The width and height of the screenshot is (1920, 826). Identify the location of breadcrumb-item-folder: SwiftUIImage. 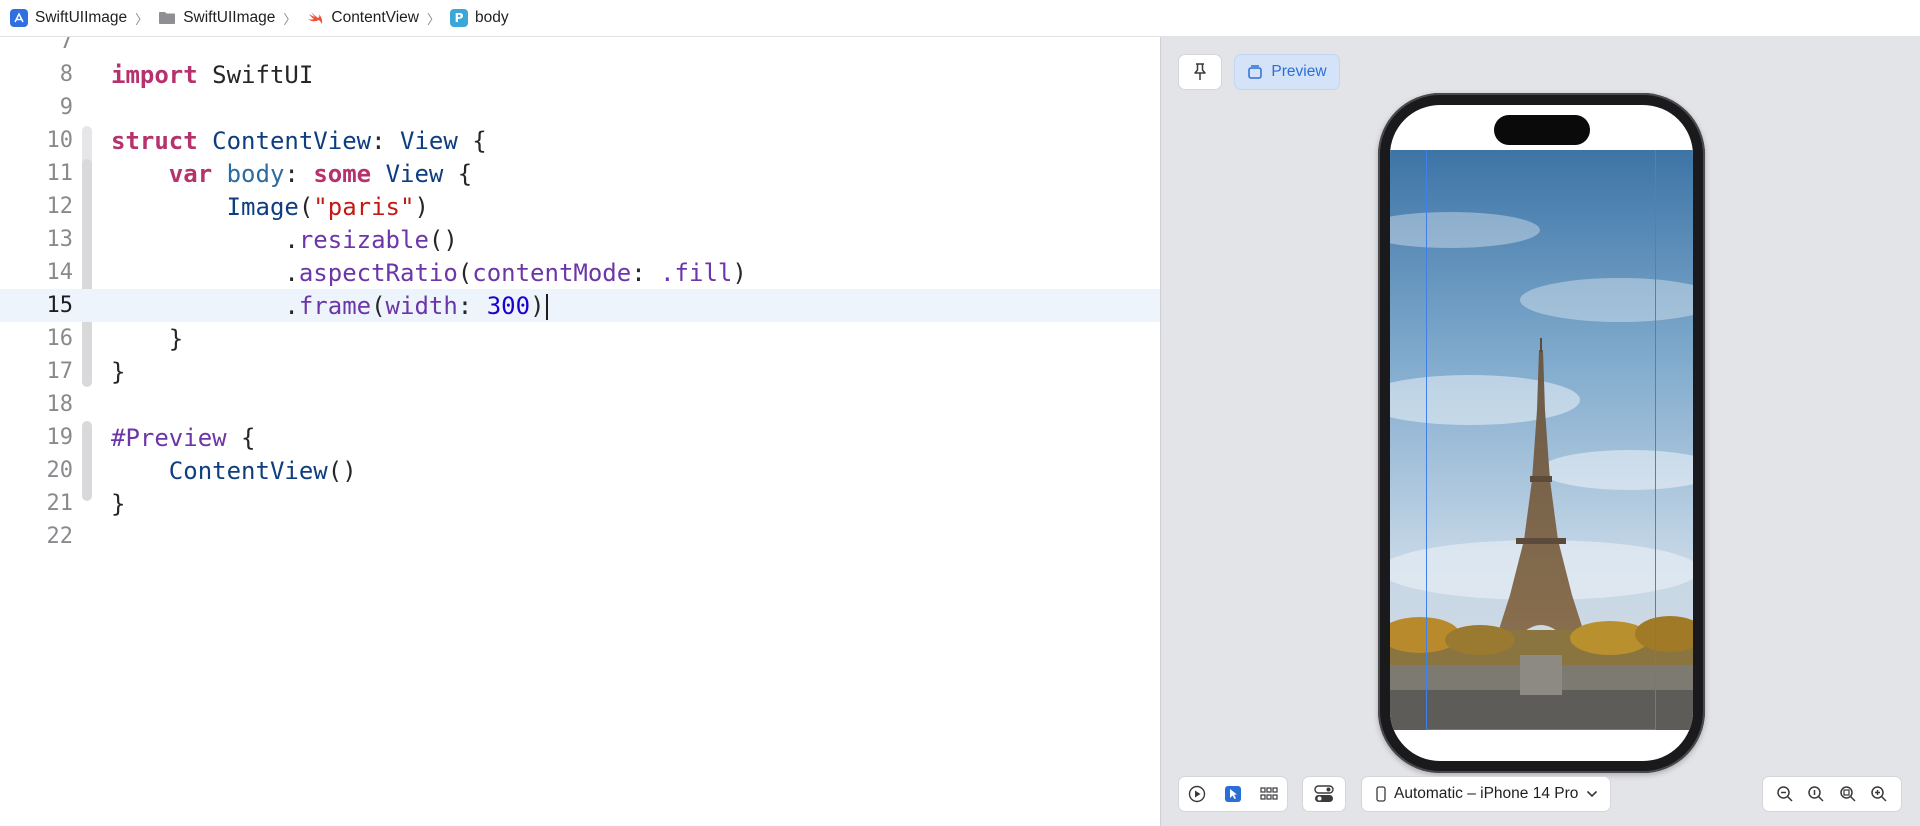
(216, 18).